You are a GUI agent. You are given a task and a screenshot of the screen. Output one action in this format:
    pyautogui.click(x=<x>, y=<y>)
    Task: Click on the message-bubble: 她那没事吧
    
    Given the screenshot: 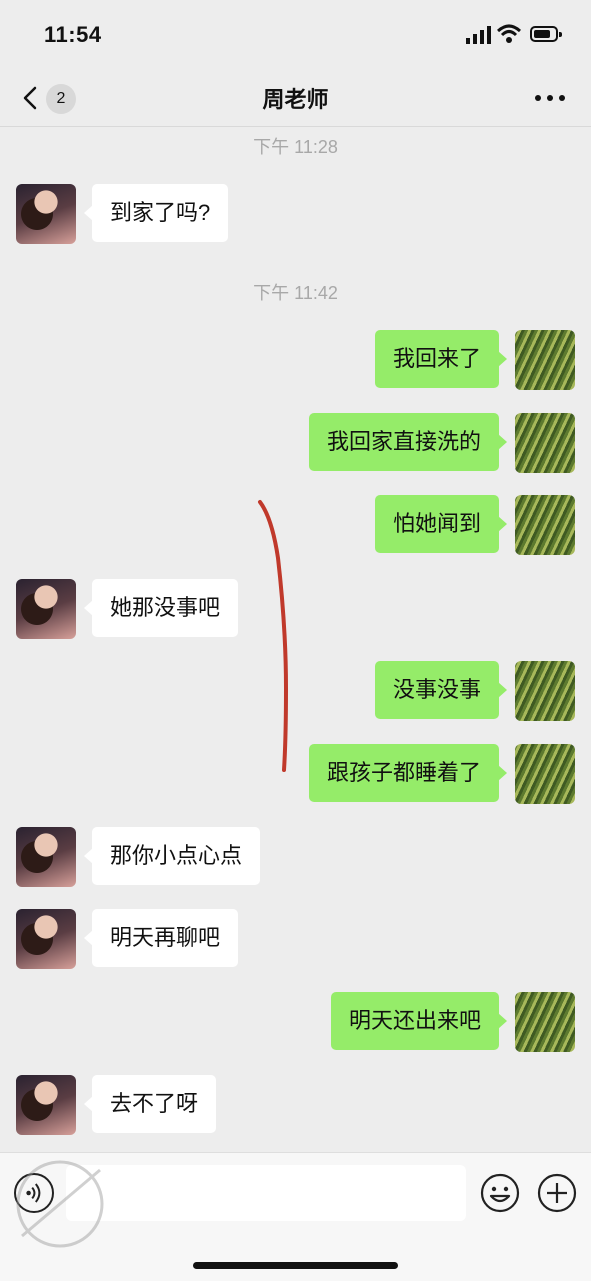 What is the action you would take?
    pyautogui.click(x=161, y=608)
    